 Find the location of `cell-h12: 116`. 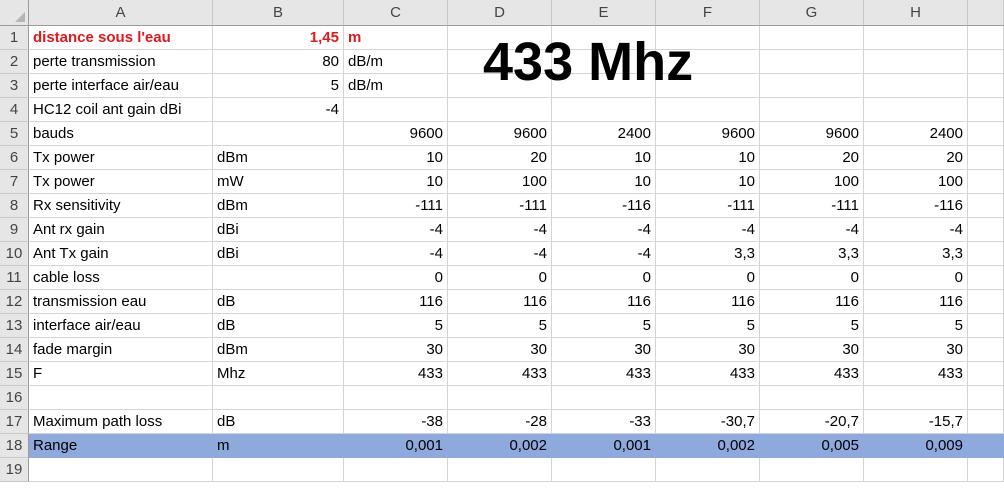

cell-h12: 116 is located at coordinates (916, 302).